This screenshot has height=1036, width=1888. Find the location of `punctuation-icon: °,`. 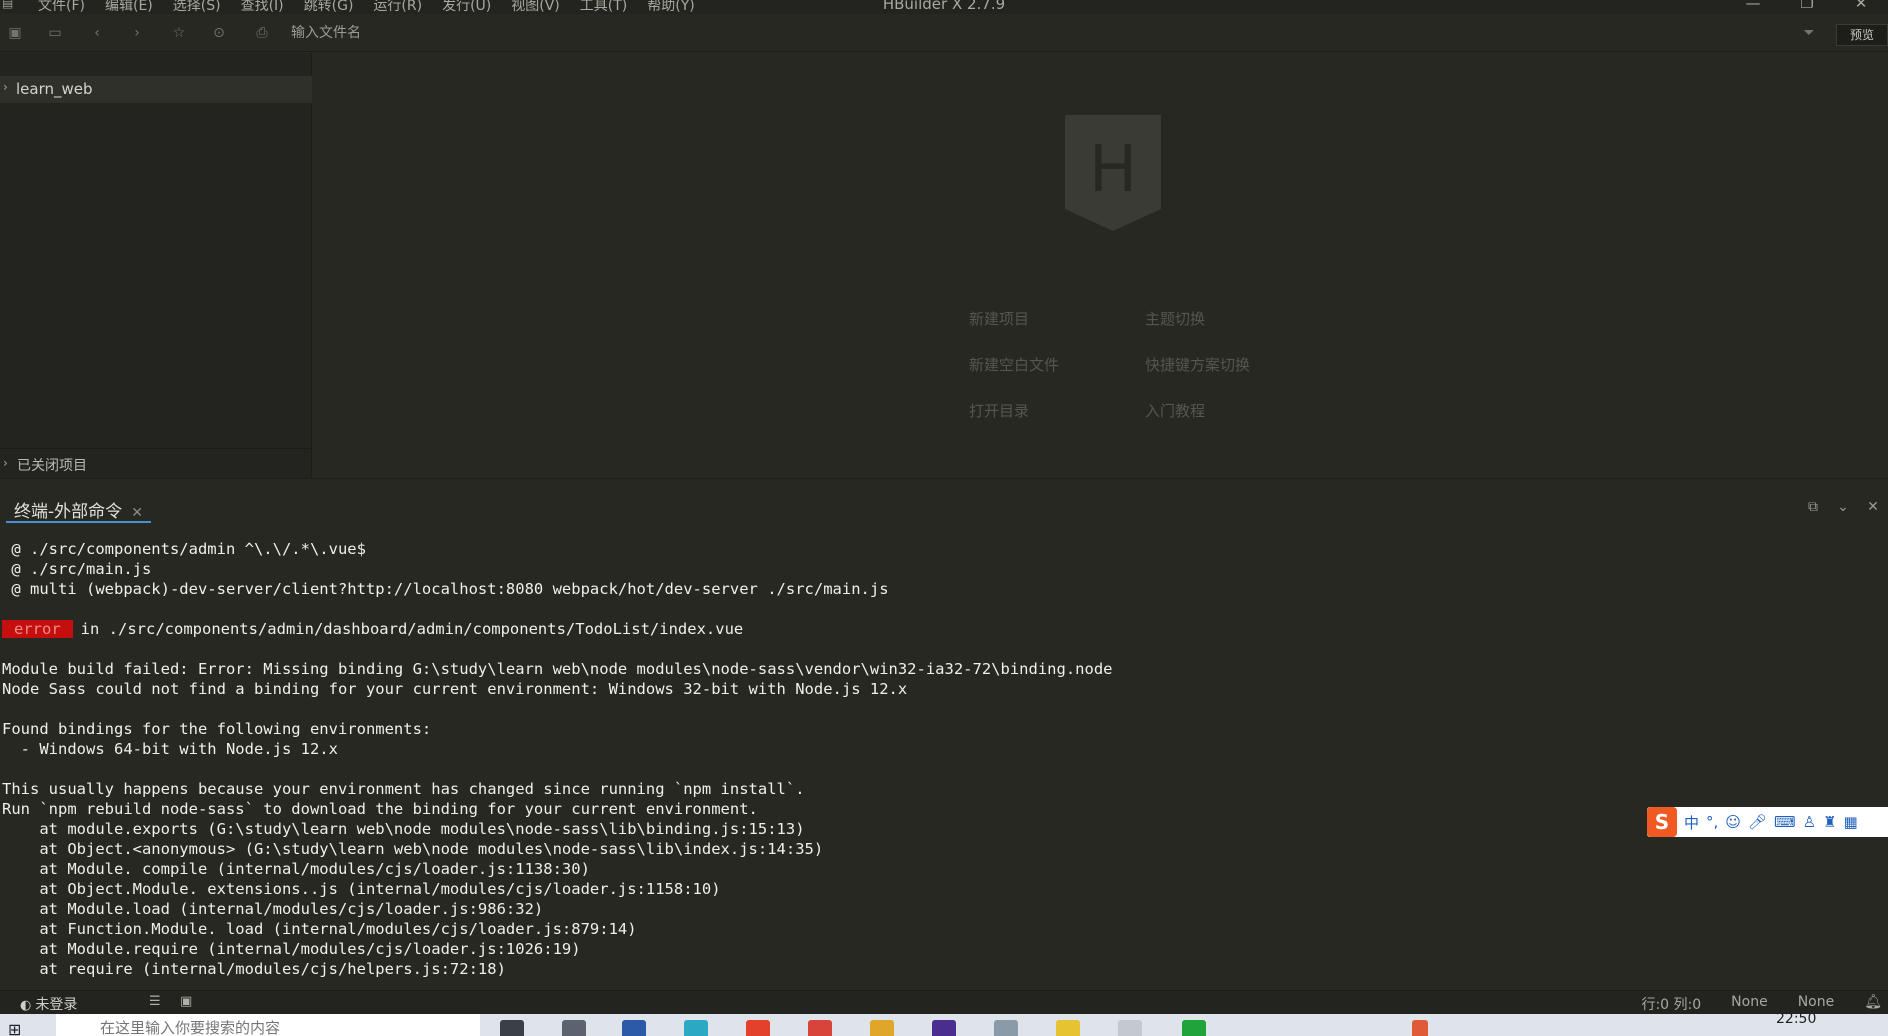

punctuation-icon: °, is located at coordinates (1712, 822).